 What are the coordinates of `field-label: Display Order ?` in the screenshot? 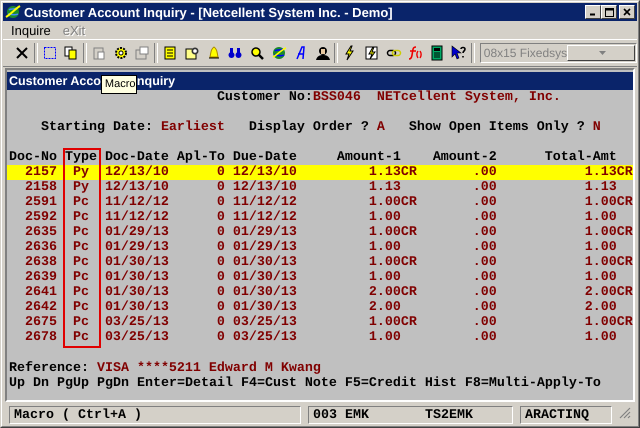 It's located at (308, 127).